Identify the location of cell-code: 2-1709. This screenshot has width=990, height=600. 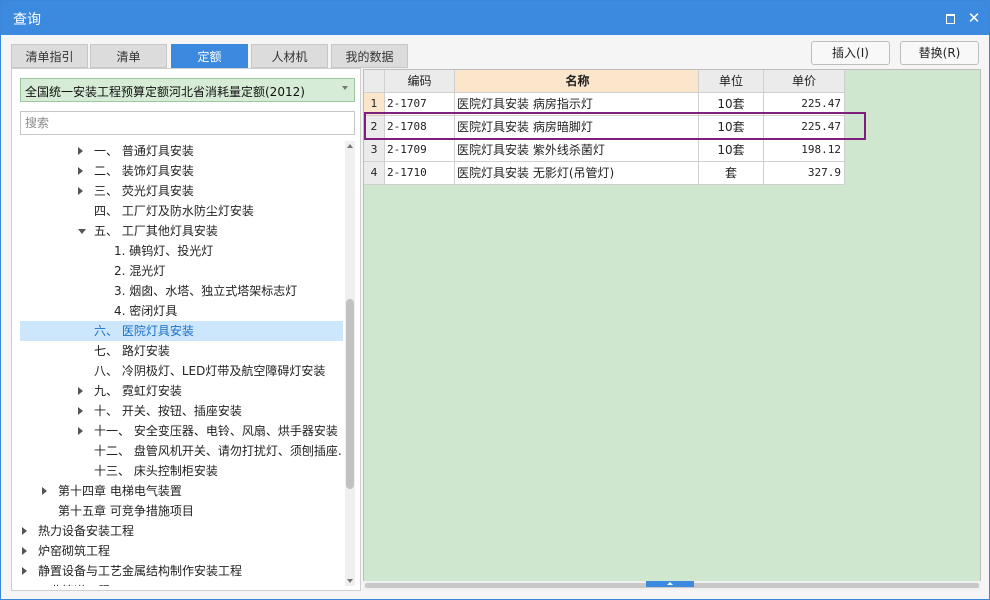
(420, 150).